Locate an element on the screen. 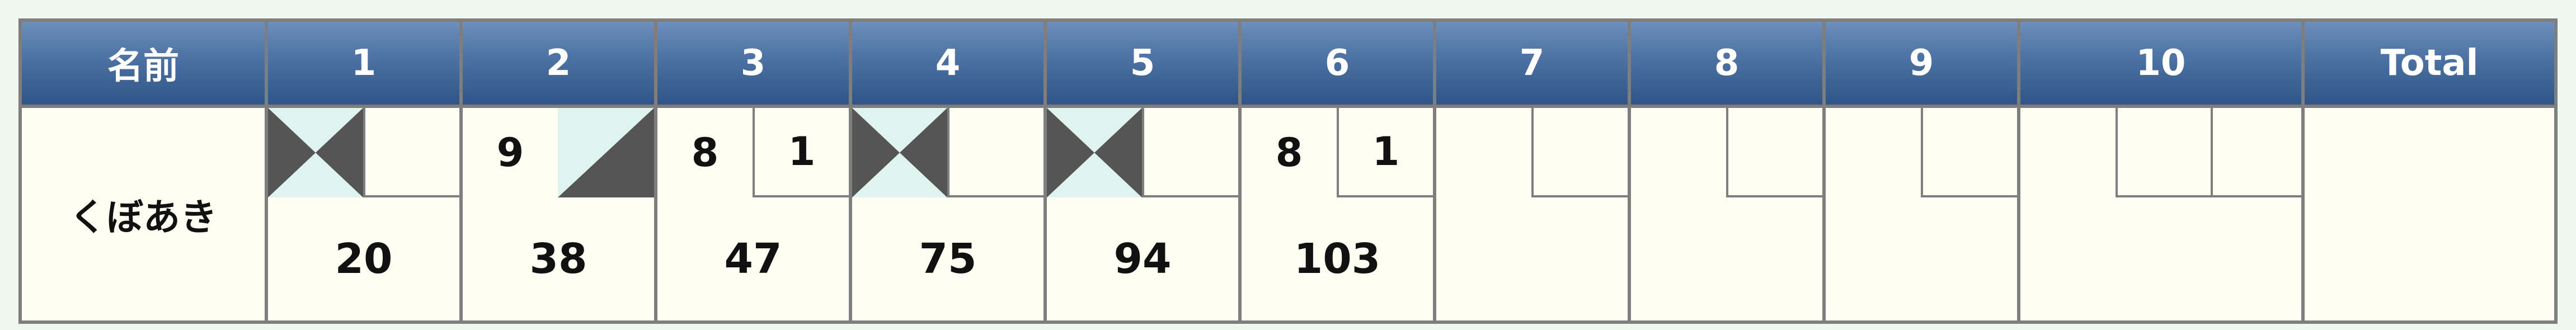  header-frame-3: 3 is located at coordinates (753, 63).